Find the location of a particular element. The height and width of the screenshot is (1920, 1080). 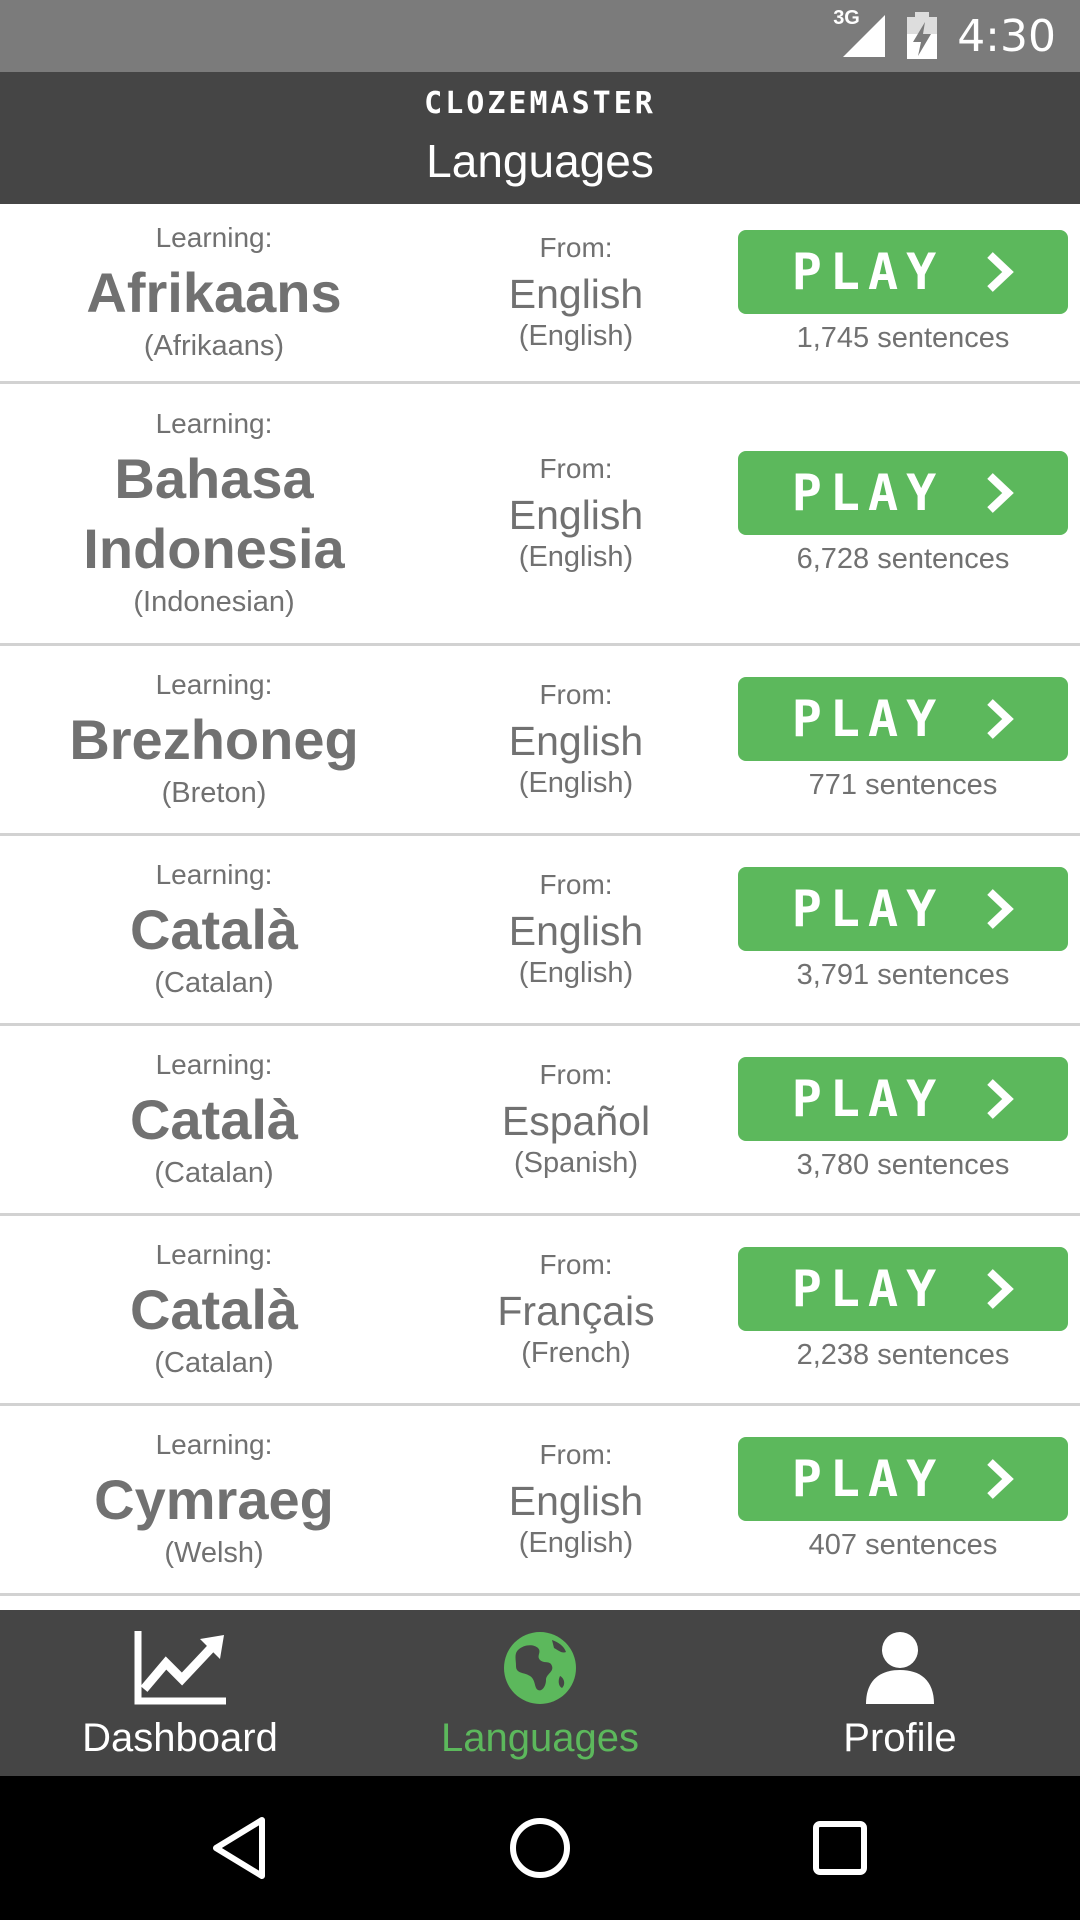

battery-icon is located at coordinates (922, 35).